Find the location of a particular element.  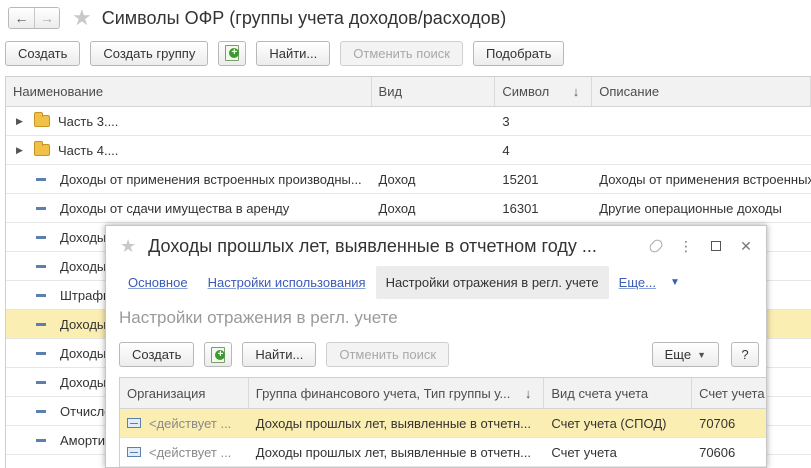

cell-name-text: Доходы от сдачи имущества в аренду is located at coordinates (175, 208).